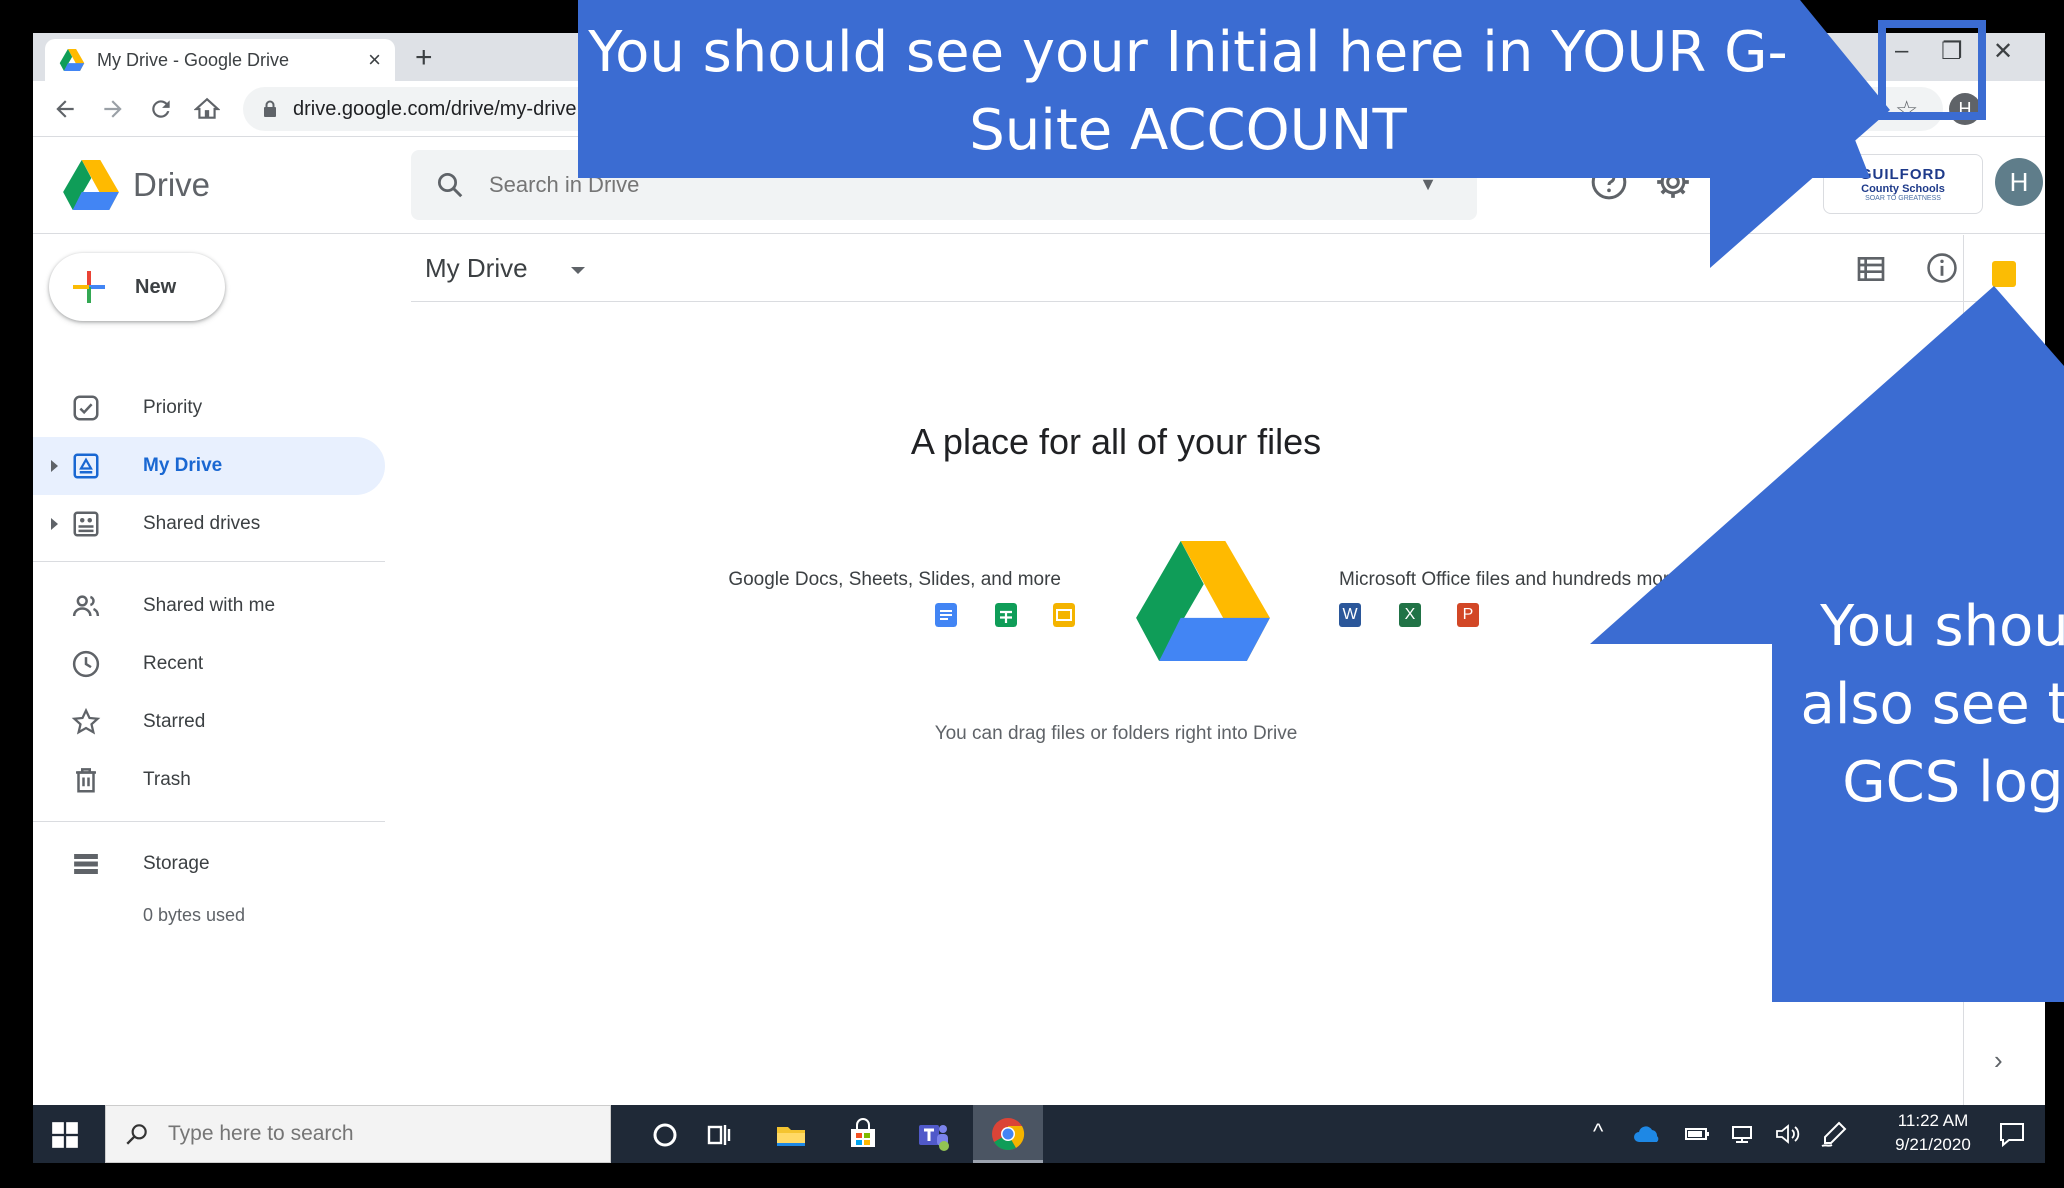 This screenshot has height=1188, width=2064. I want to click on sidebar-item-label: Starred, so click(174, 721).